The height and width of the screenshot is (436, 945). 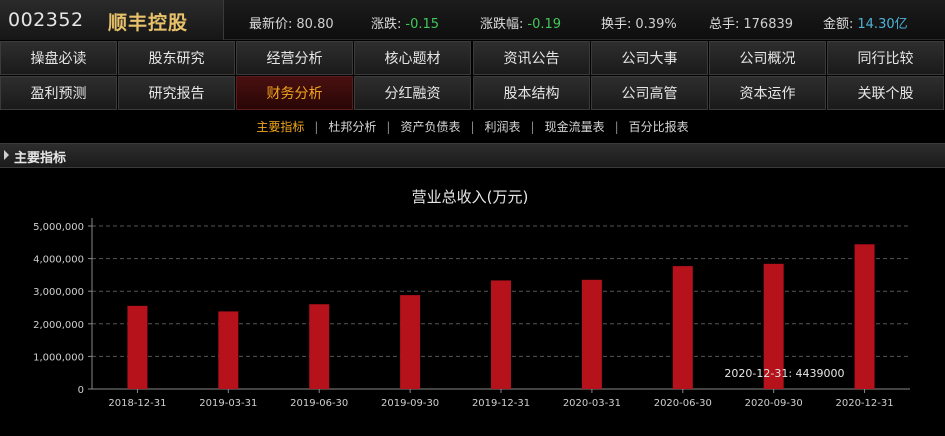 I want to click on y-tick-label: 4,000,000, so click(x=58, y=260).